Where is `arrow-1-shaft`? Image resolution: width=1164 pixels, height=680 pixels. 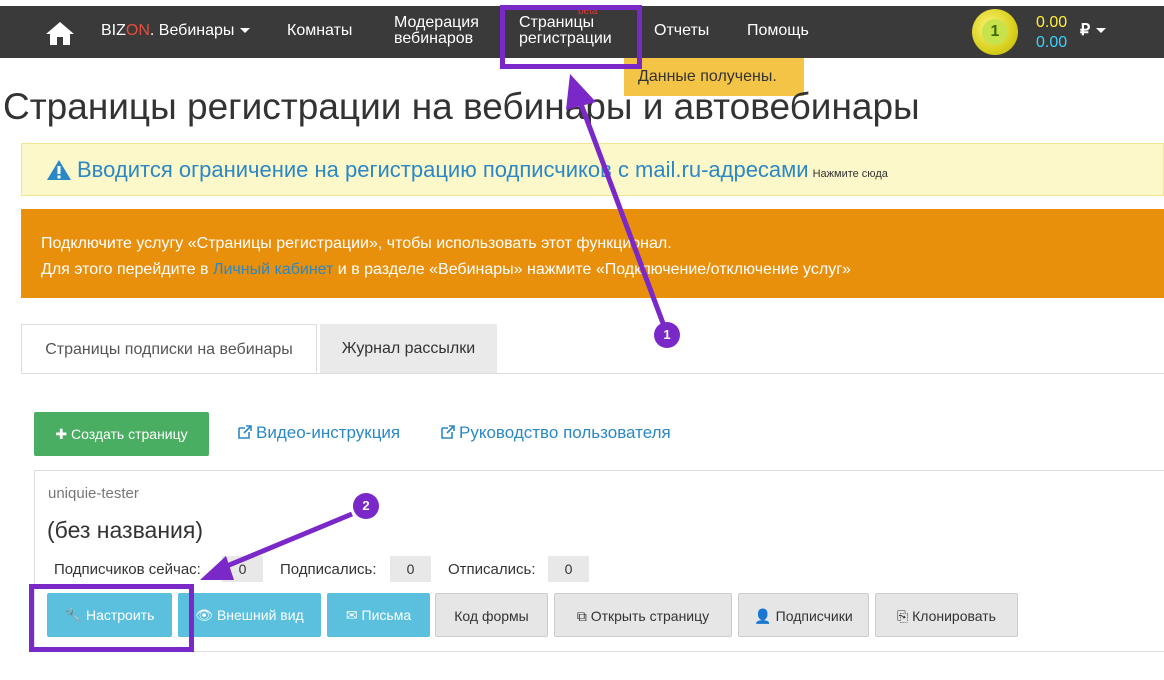 arrow-1-shaft is located at coordinates (621, 211).